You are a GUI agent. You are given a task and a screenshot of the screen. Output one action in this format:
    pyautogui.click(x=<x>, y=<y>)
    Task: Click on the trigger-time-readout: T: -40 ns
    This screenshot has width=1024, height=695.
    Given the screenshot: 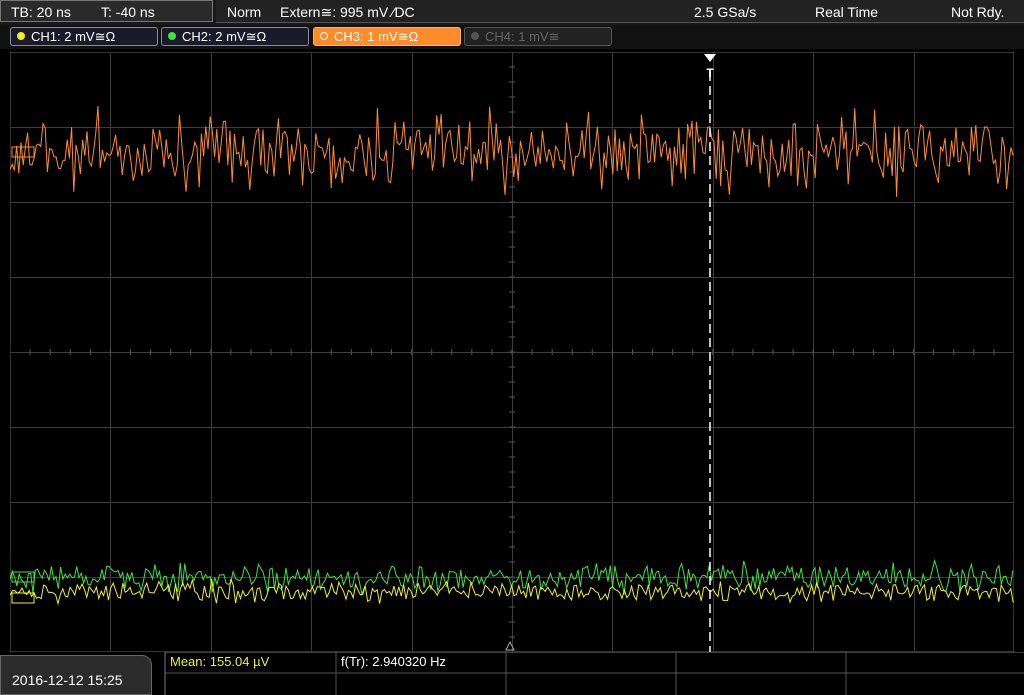 What is the action you would take?
    pyautogui.click(x=128, y=12)
    